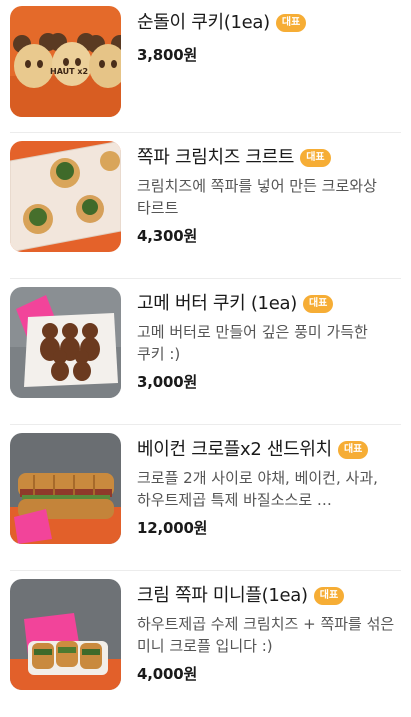  What do you see at coordinates (257, 197) in the screenshot?
I see `menu-item-description: 크림치즈에 쪽파를 넣어 만든 크로와상 타르트` at bounding box center [257, 197].